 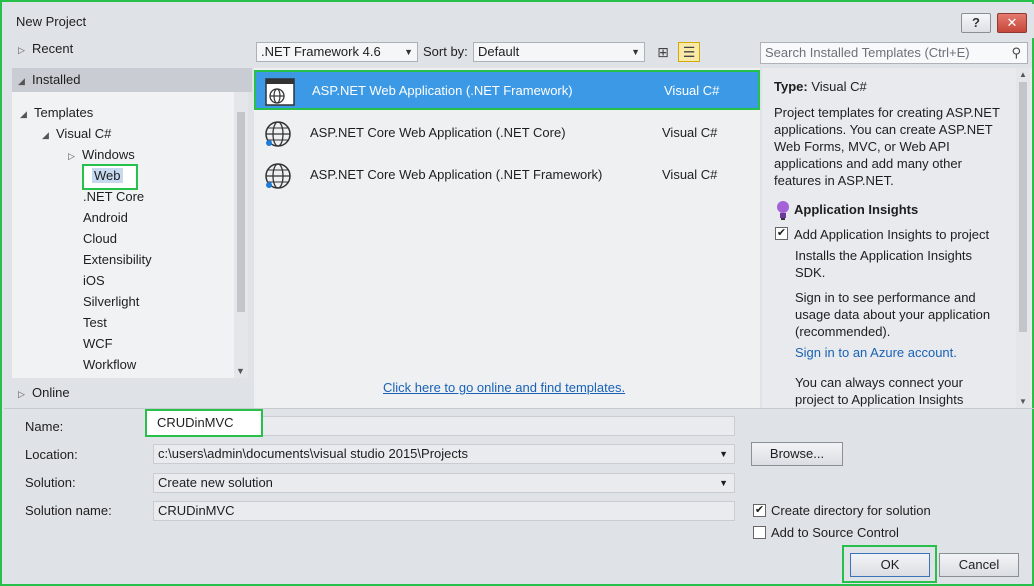 I want to click on source-control-checkbox, so click(x=759, y=532).